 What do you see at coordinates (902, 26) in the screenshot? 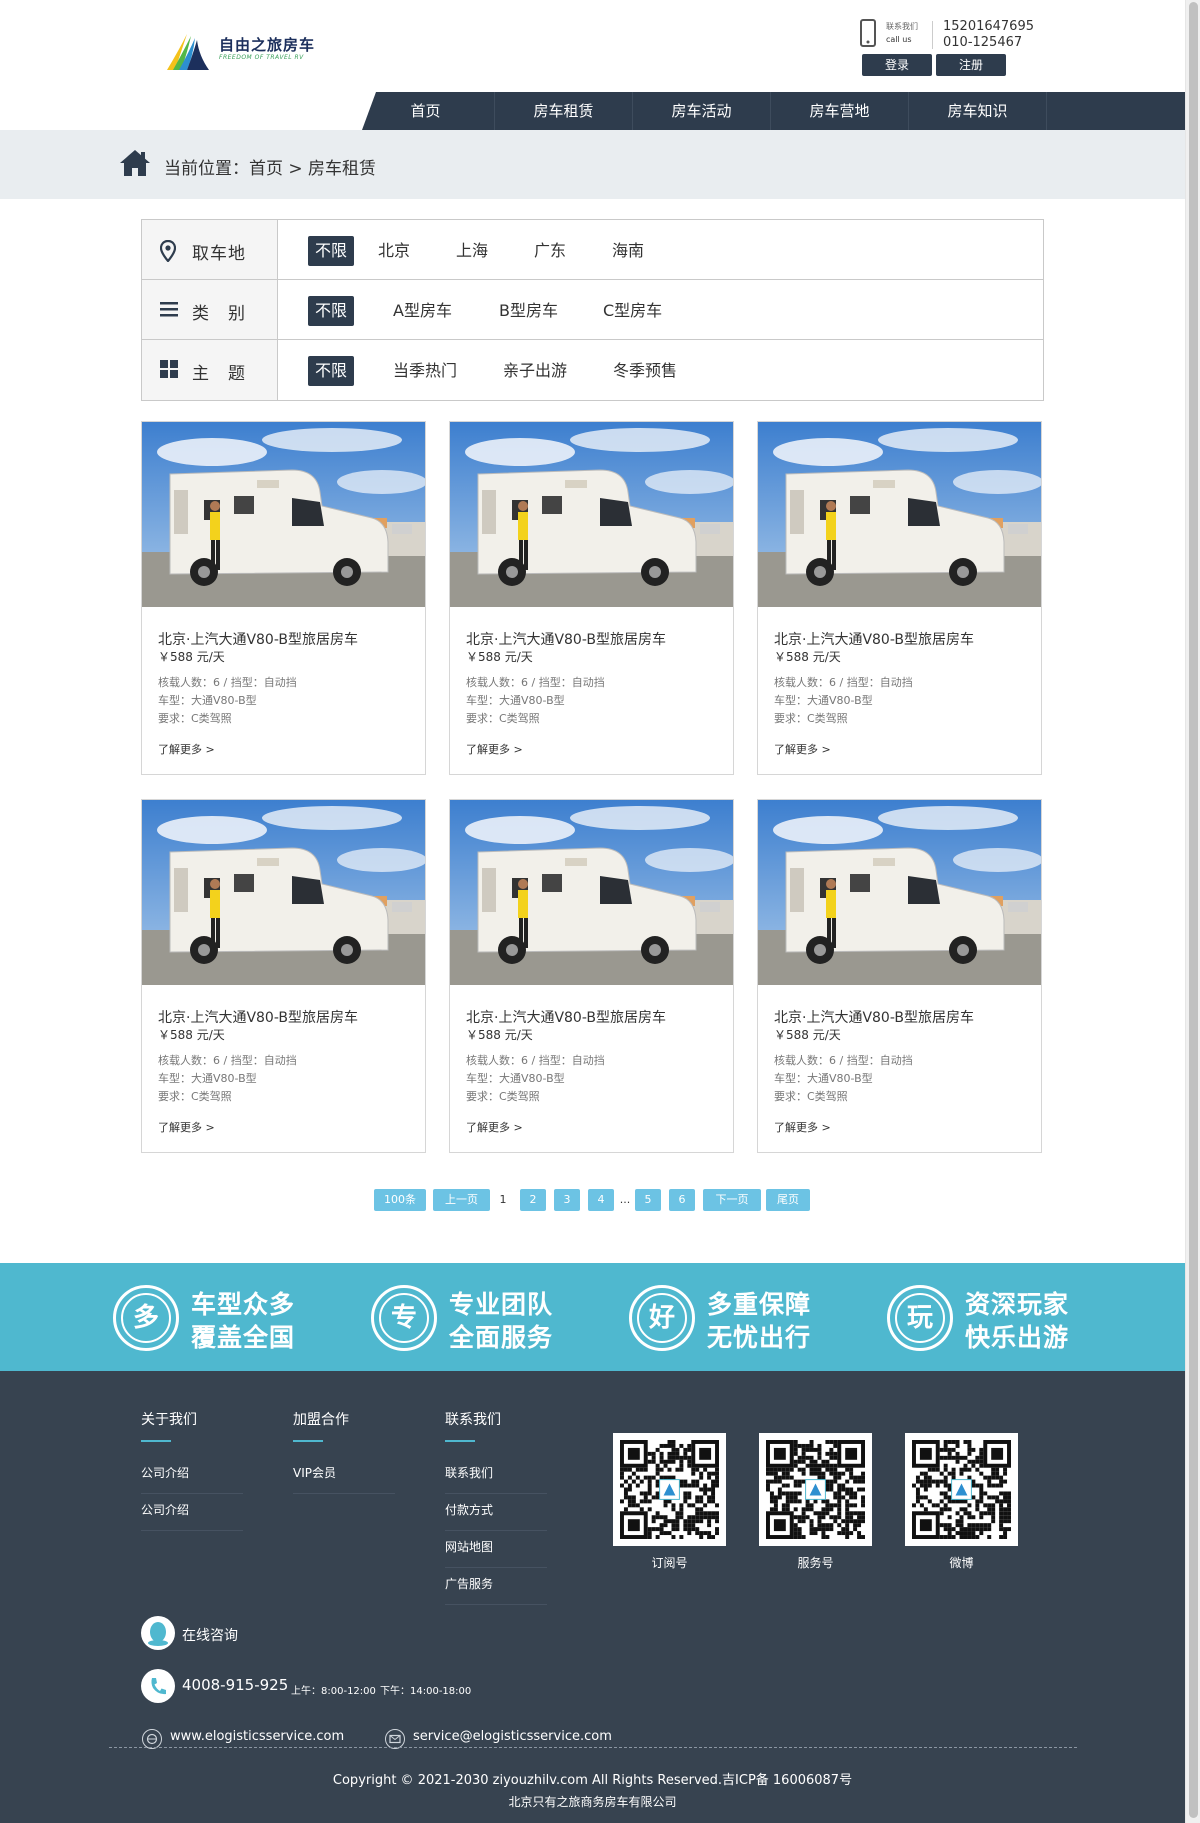
I see `call-us-label: 联系我们` at bounding box center [902, 26].